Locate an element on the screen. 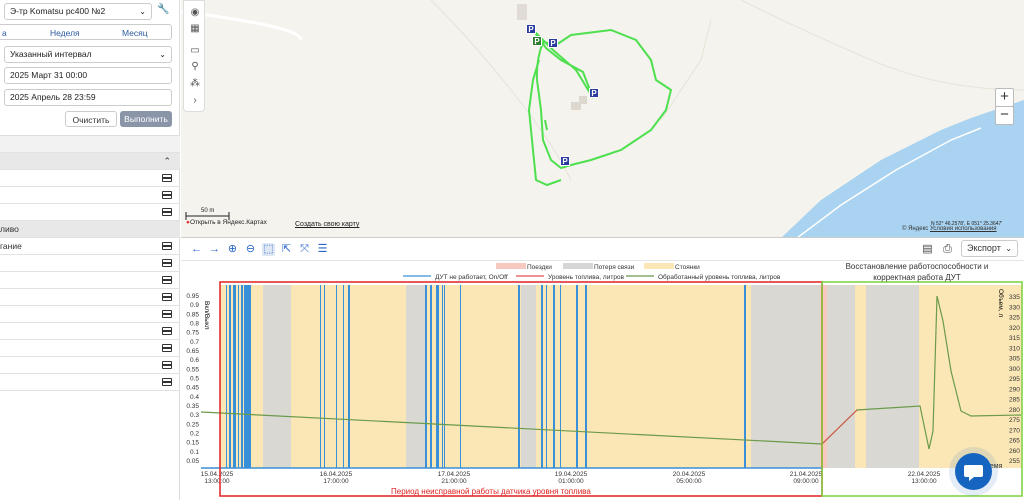  open-yandex-link: ●Открыть в Яндекс.Картах is located at coordinates (226, 222).